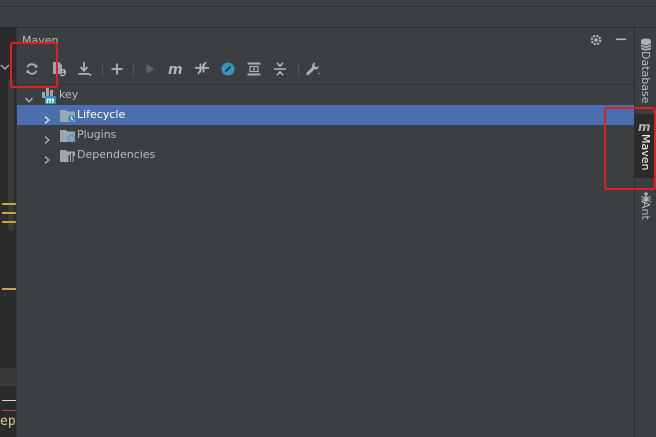 This screenshot has width=656, height=437. Describe the element at coordinates (9, 410) in the screenshot. I see `editor-error-line` at that location.